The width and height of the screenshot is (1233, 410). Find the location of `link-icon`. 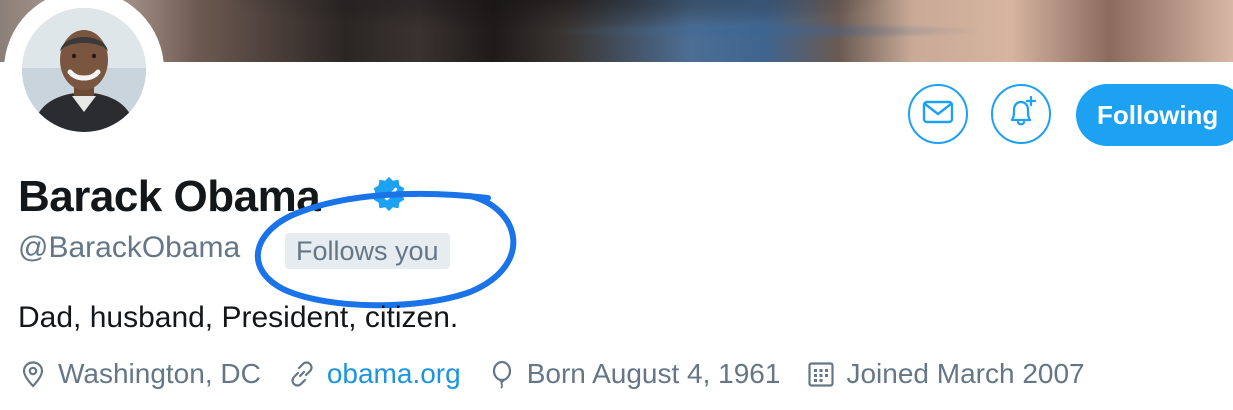

link-icon is located at coordinates (302, 374).